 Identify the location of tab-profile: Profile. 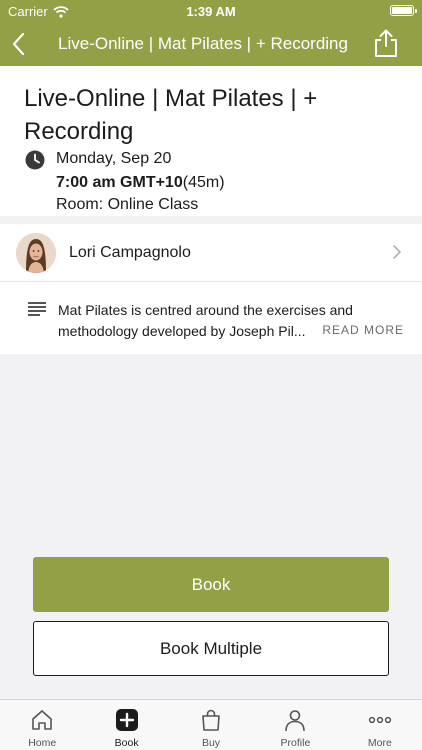
(295, 725).